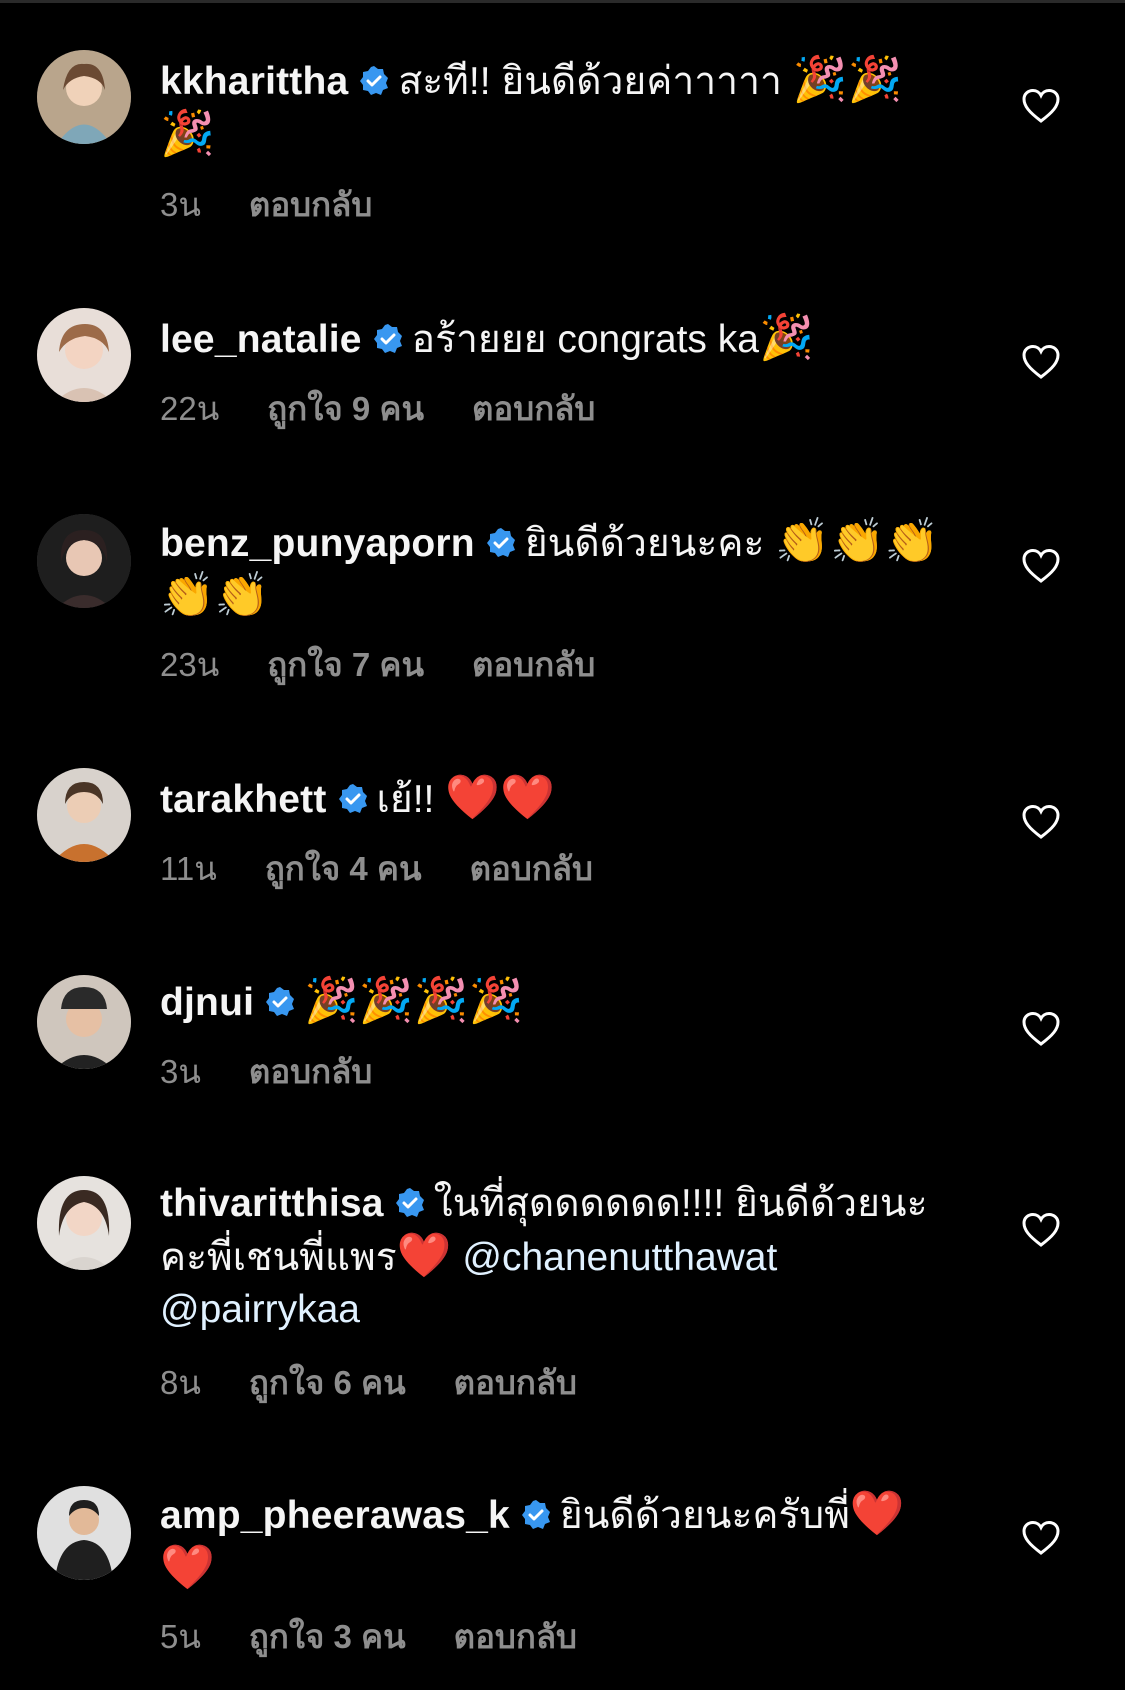 This screenshot has height=1690, width=1125. I want to click on comment-text: เย้!!, so click(411, 799).